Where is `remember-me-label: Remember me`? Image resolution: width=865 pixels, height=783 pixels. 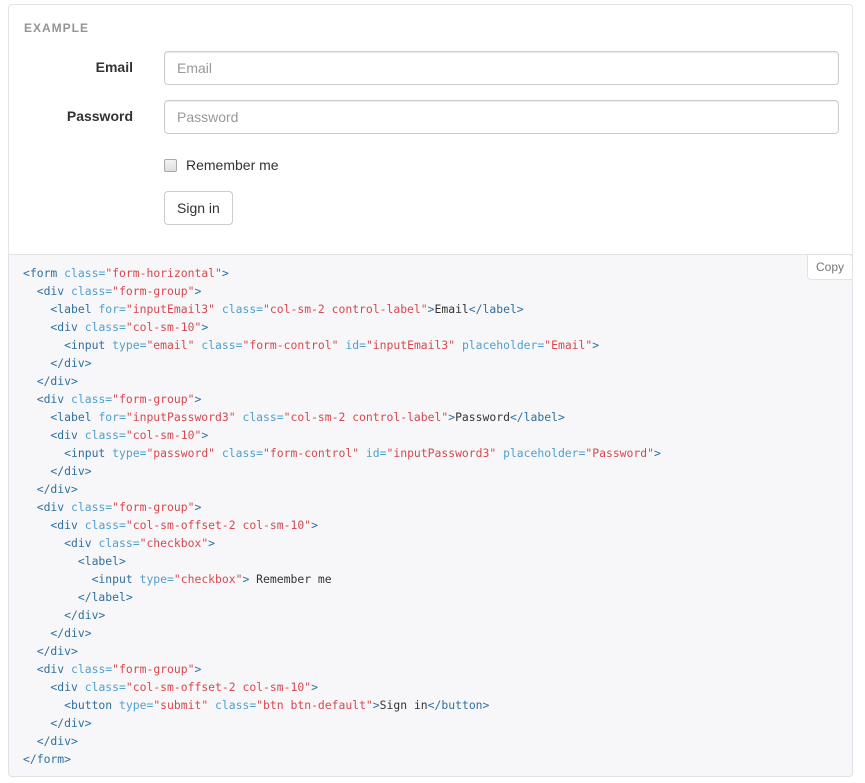
remember-me-label: Remember me is located at coordinates (232, 165).